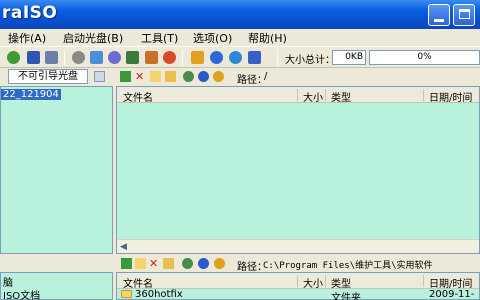 The height and width of the screenshot is (300, 480). I want to click on upper-horizontal-scrollbar: ◀, so click(298, 246).